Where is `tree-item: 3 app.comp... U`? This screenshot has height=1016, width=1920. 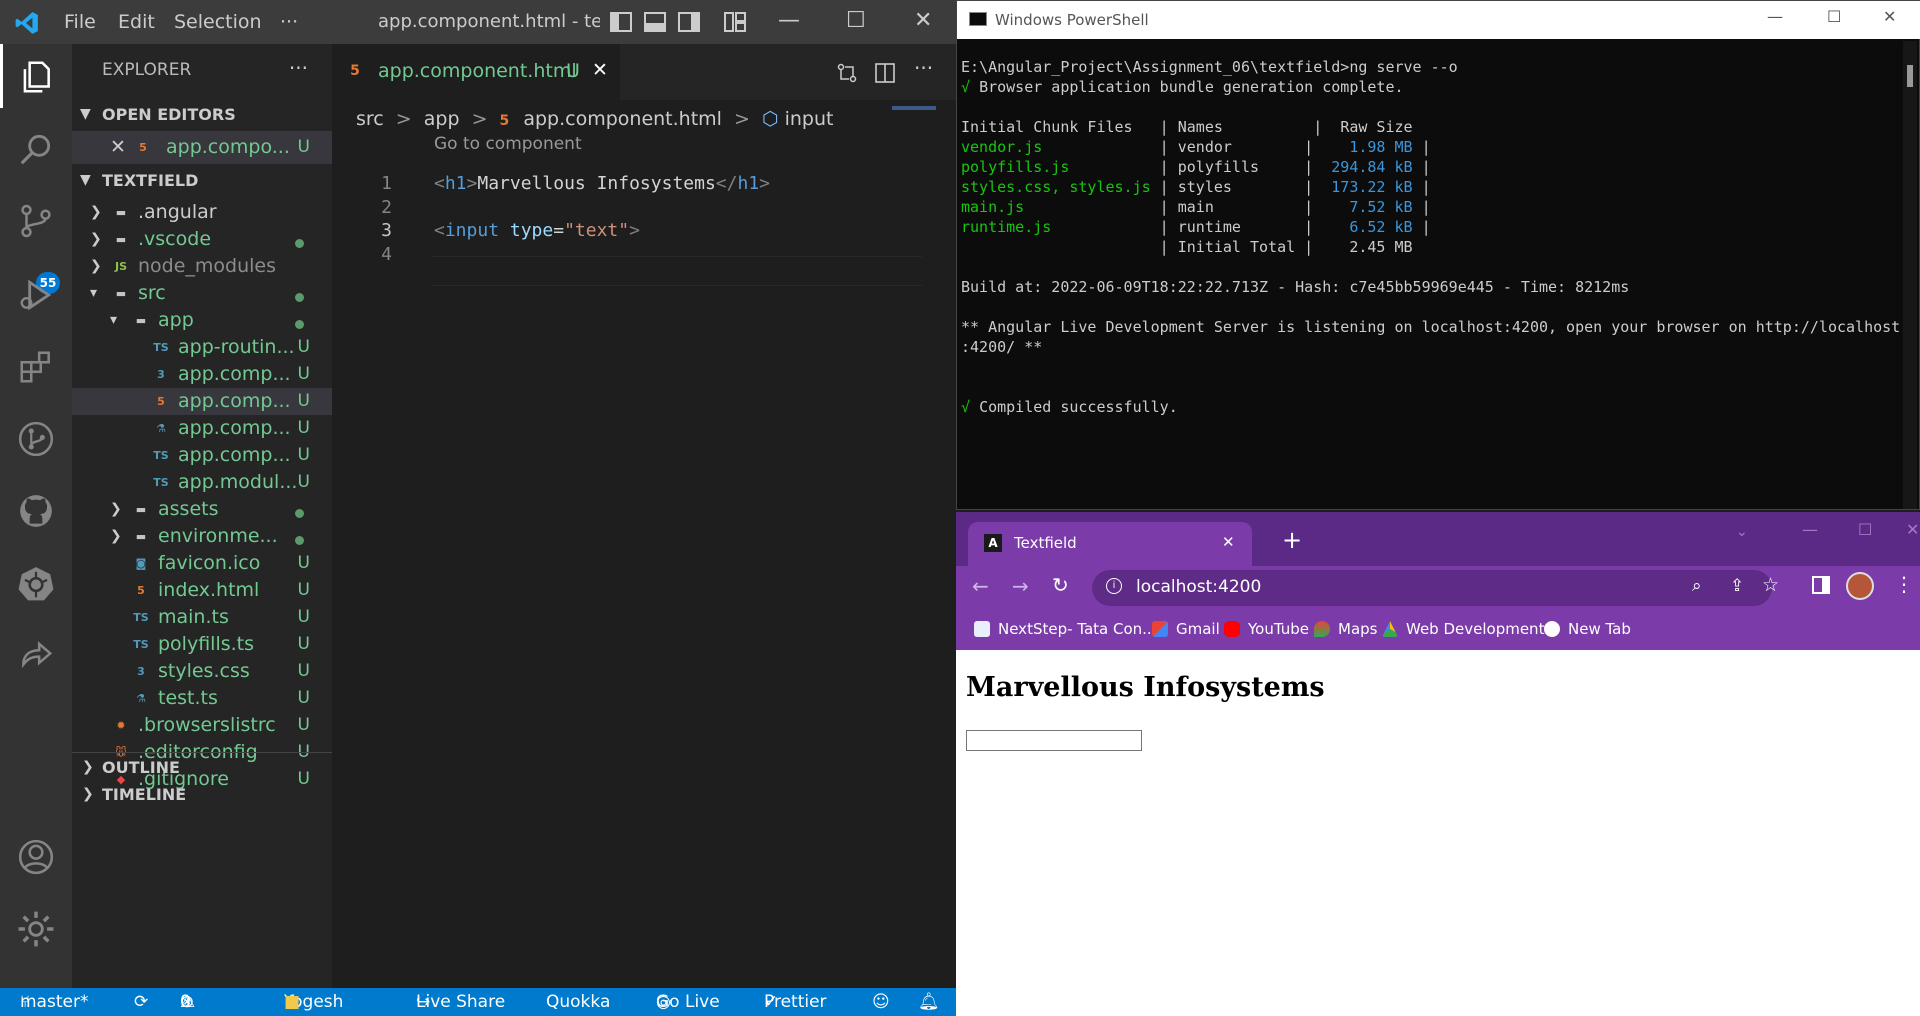
tree-item: 3 app.comp... U is located at coordinates (202, 374).